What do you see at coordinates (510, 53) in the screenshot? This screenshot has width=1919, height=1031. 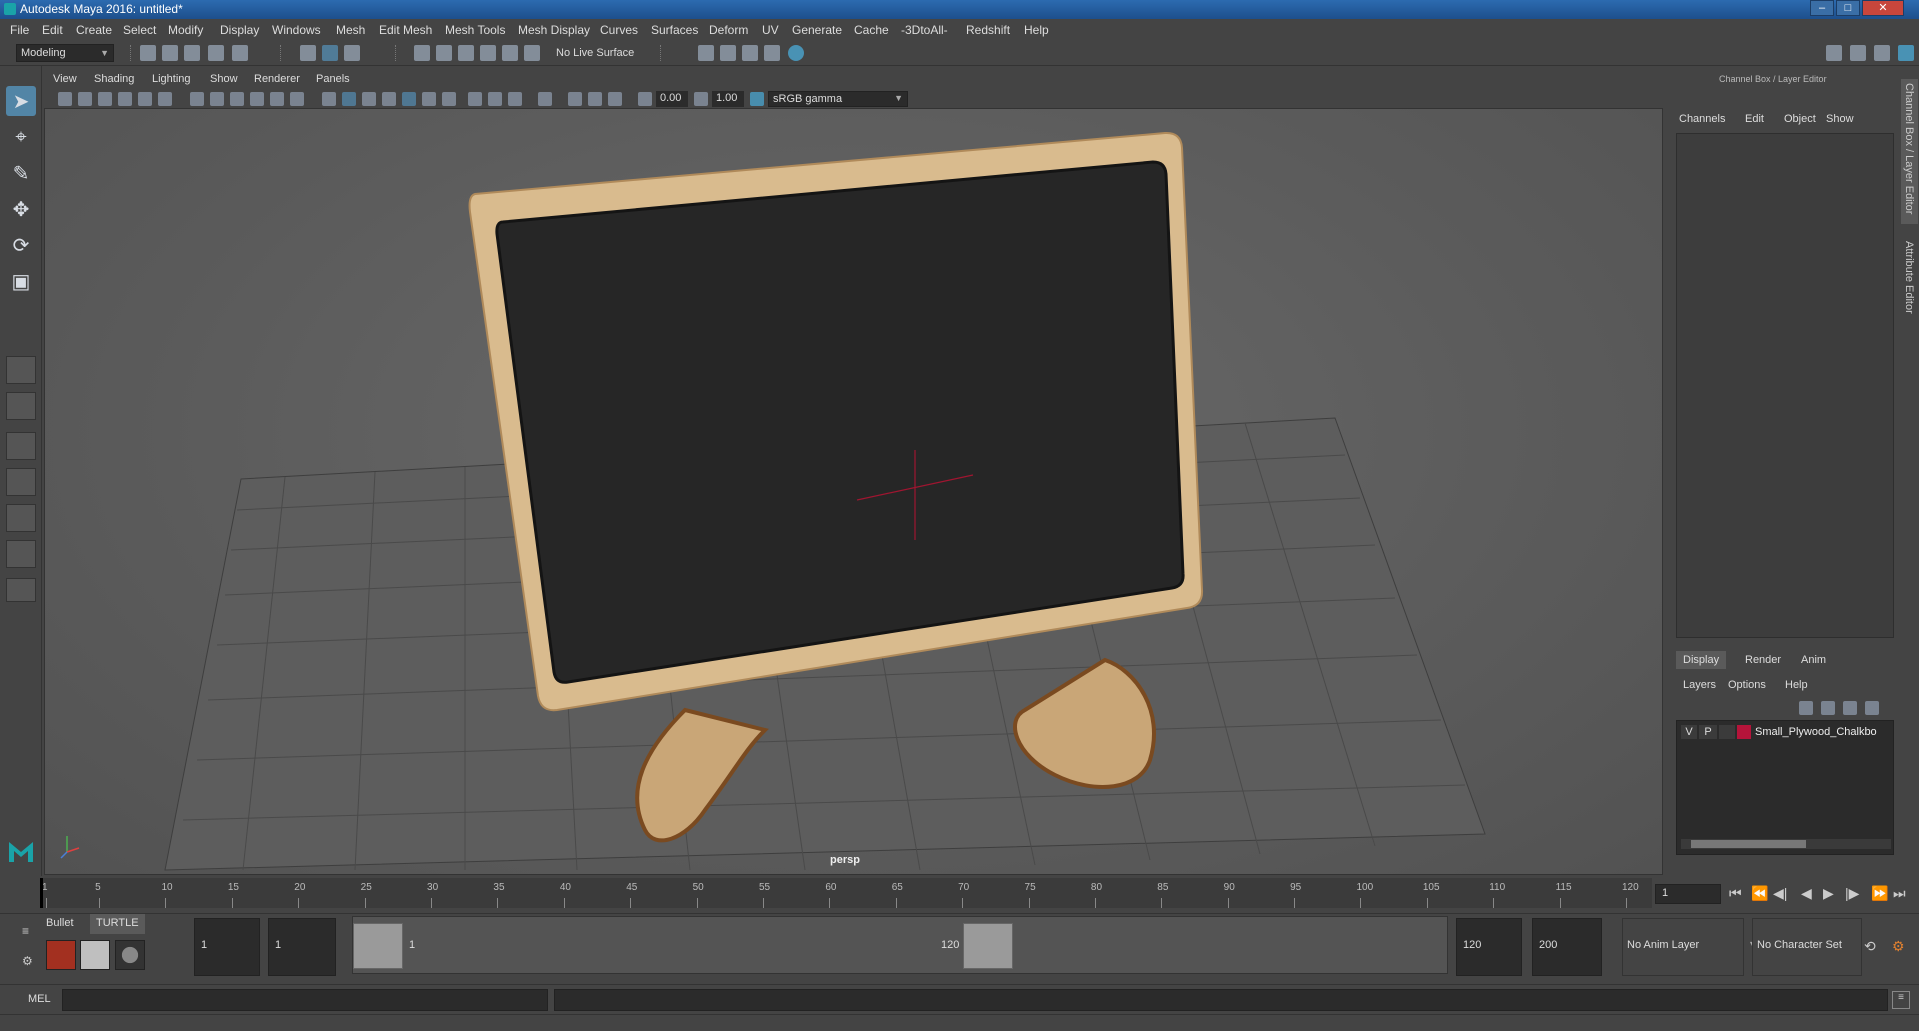 I see `make-live-icon` at bounding box center [510, 53].